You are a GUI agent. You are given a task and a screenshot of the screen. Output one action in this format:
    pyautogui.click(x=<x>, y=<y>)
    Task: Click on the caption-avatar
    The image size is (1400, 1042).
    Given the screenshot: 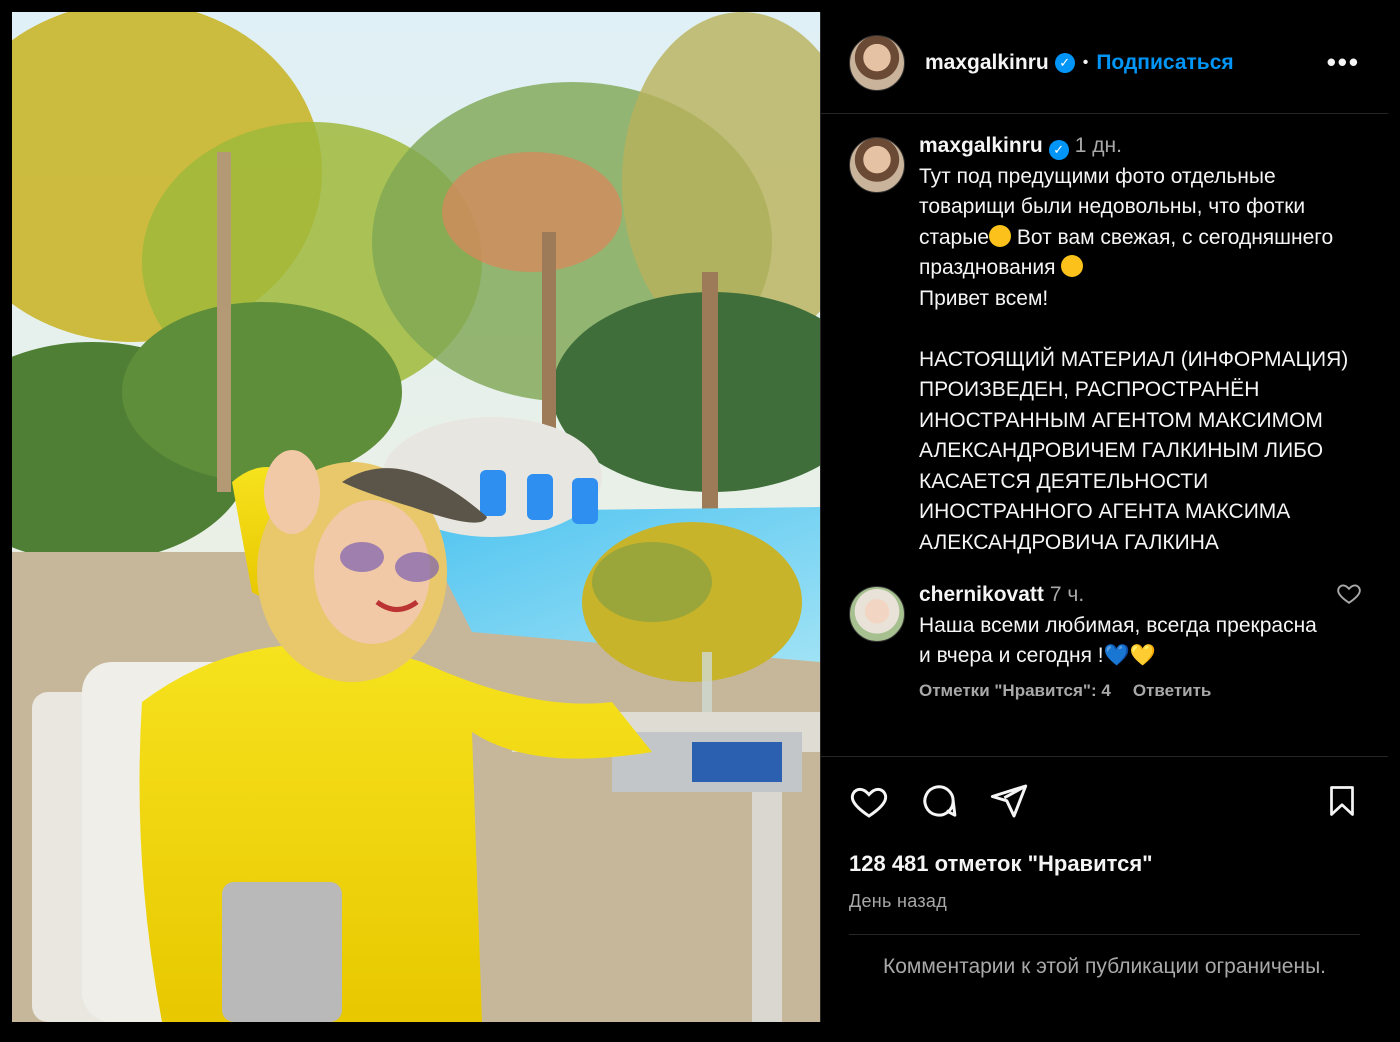 What is the action you would take?
    pyautogui.click(x=877, y=165)
    